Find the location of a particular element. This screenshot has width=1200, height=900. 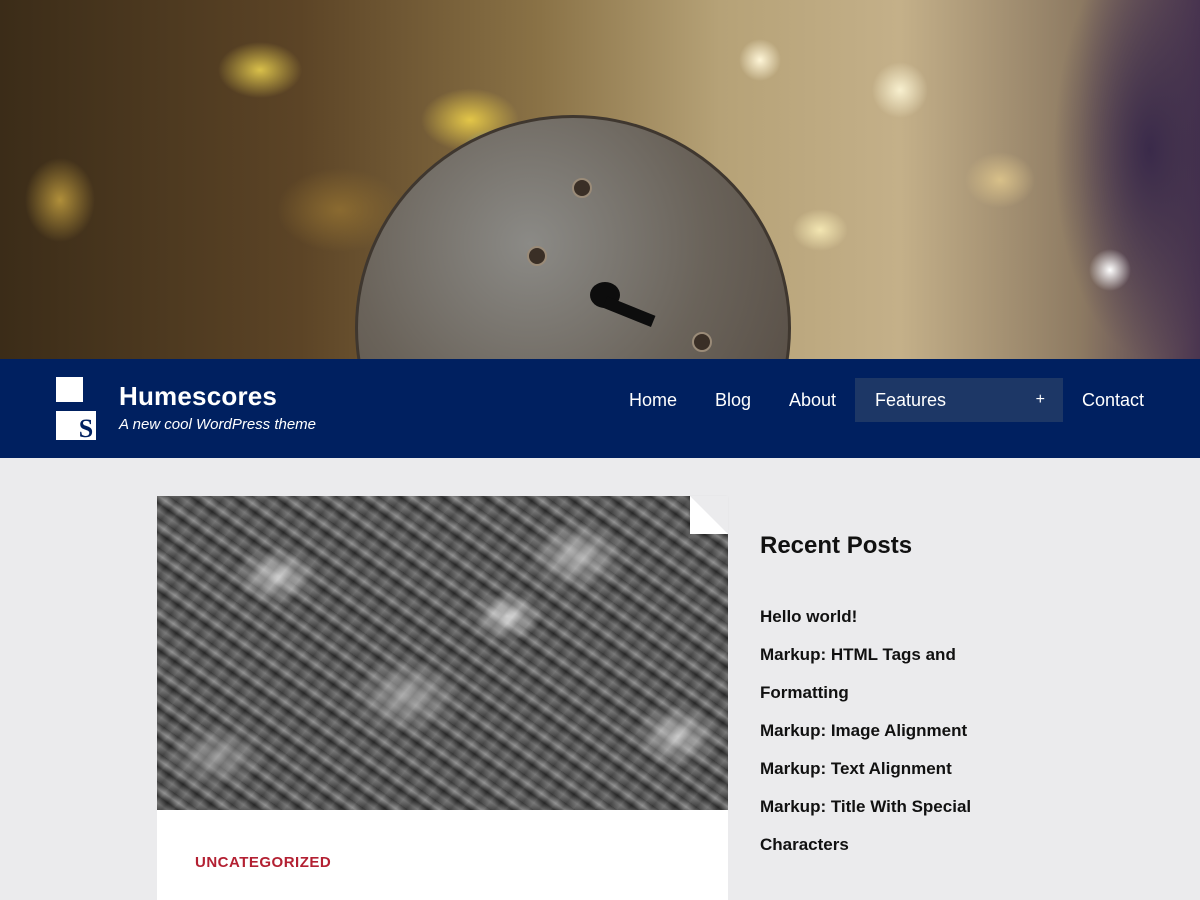

corner-fold-decoration is located at coordinates (709, 515).